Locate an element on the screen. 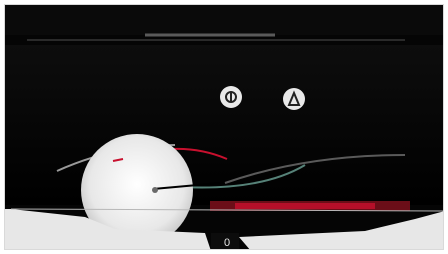 Image resolution: width=448 pixels, height=254 pixels. red-warning-bar-core is located at coordinates (305, 206).